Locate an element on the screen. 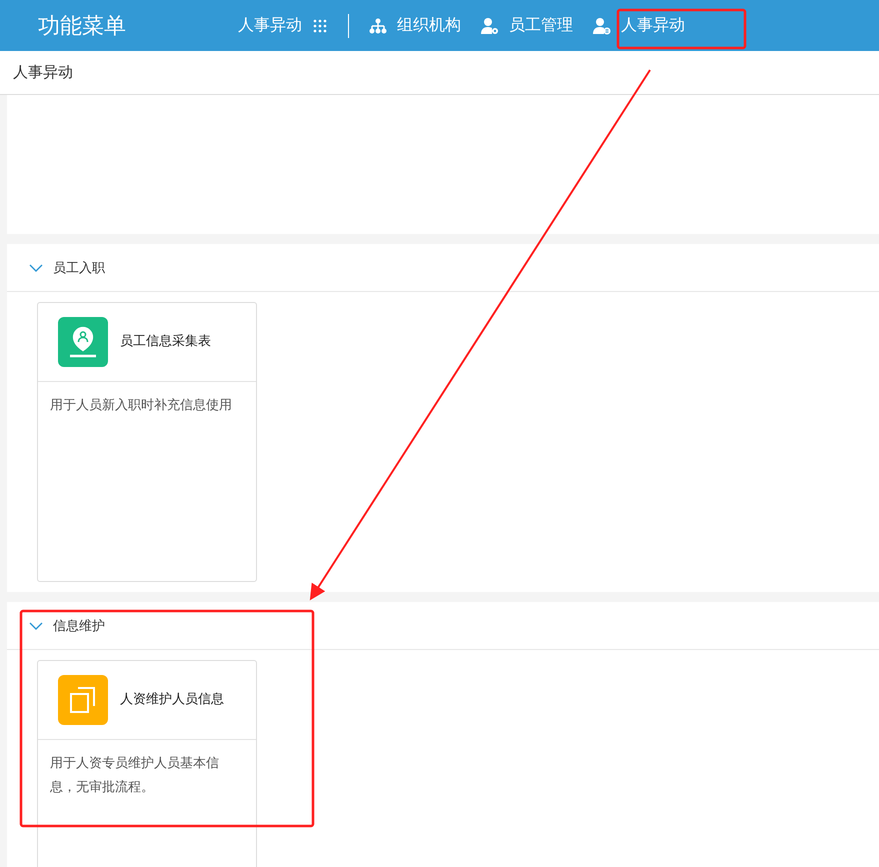  user-gear-icon is located at coordinates (490, 25).